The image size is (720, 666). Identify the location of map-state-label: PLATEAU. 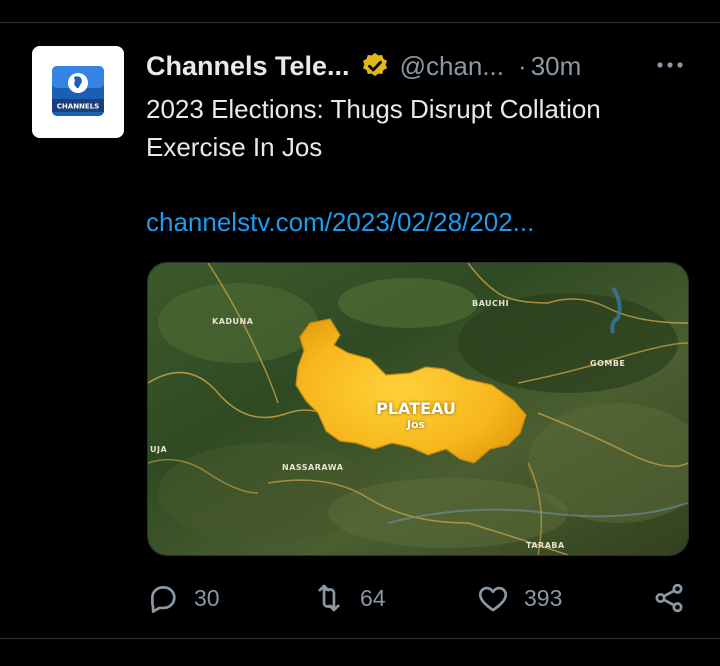
(416, 408).